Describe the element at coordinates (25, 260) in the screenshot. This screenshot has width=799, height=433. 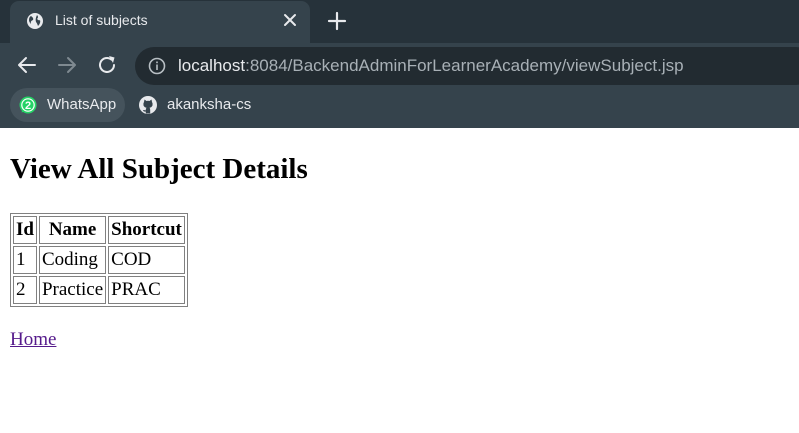
I see `cell-id: 1` at that location.